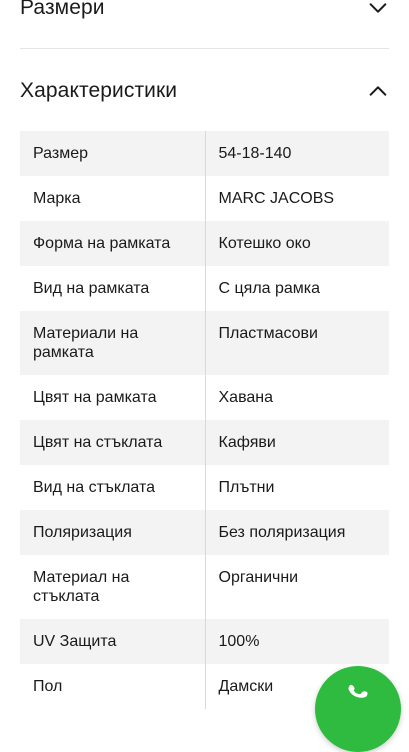 The image size is (409, 752). I want to click on spec-row: Материали на рамката Пластмасови, so click(204, 343).